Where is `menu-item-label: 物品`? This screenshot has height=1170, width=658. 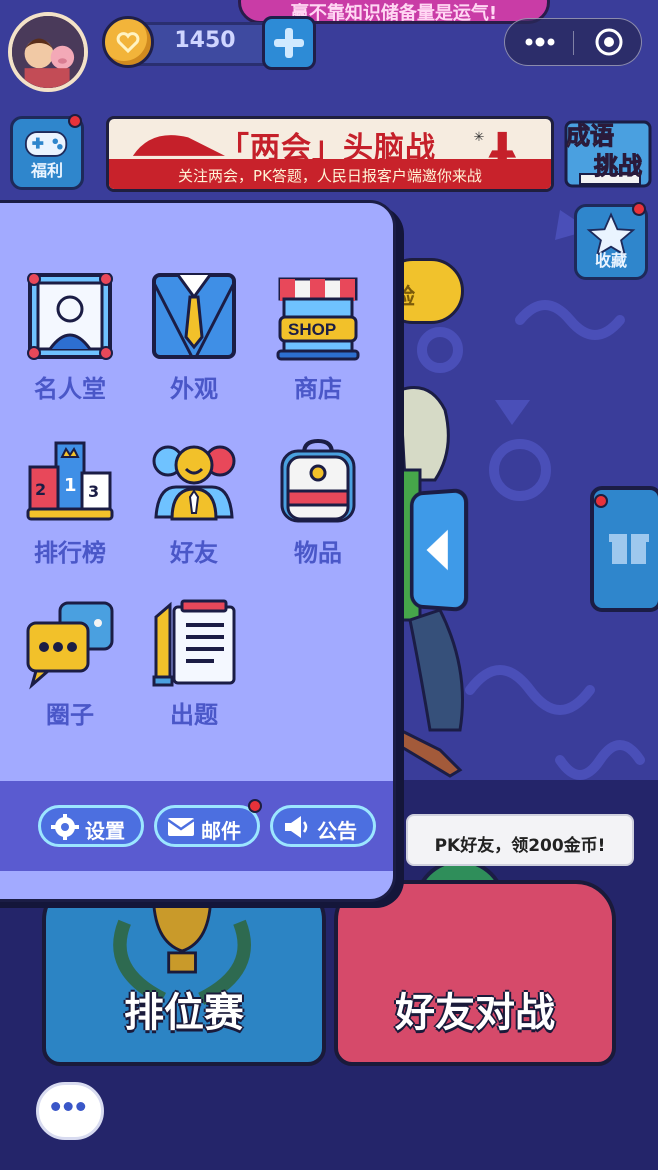 menu-item-label: 物品 is located at coordinates (318, 553).